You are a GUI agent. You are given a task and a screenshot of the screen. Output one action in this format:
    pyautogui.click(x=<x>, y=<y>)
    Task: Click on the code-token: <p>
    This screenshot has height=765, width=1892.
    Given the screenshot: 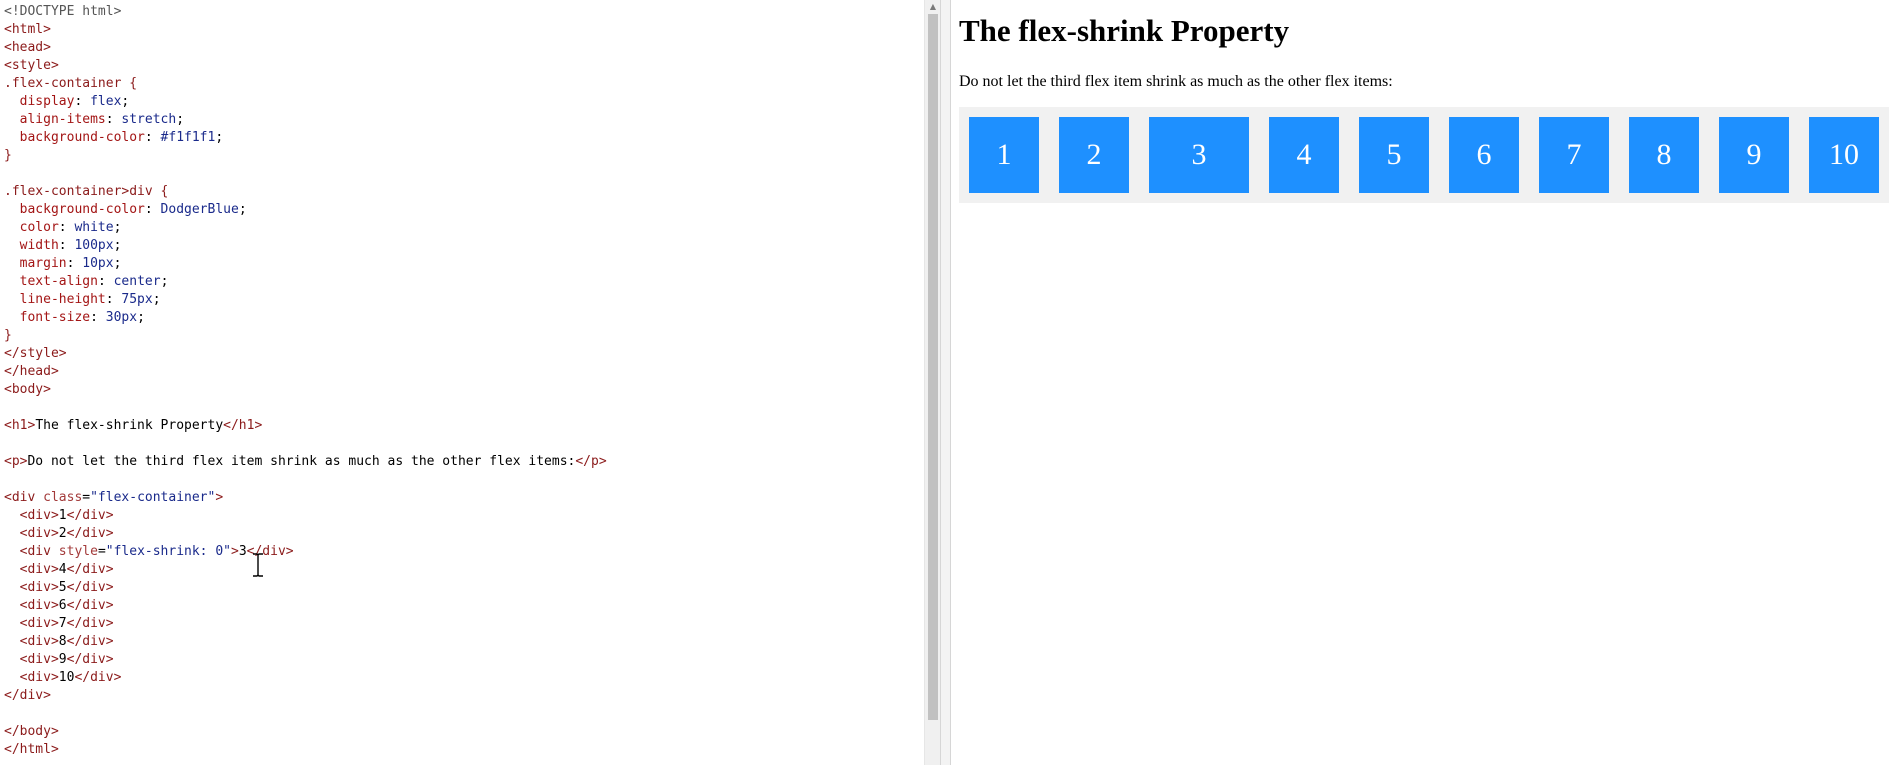 What is the action you would take?
    pyautogui.click(x=16, y=461)
    